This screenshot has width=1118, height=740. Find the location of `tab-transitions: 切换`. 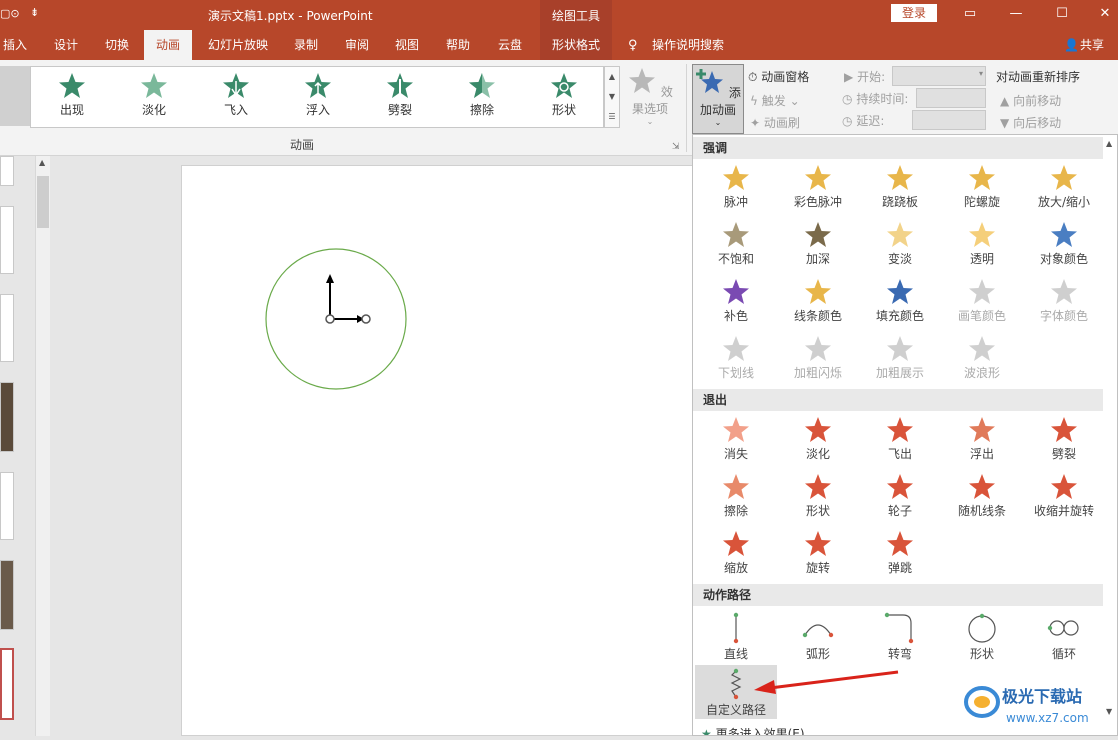

tab-transitions: 切换 is located at coordinates (117, 45).